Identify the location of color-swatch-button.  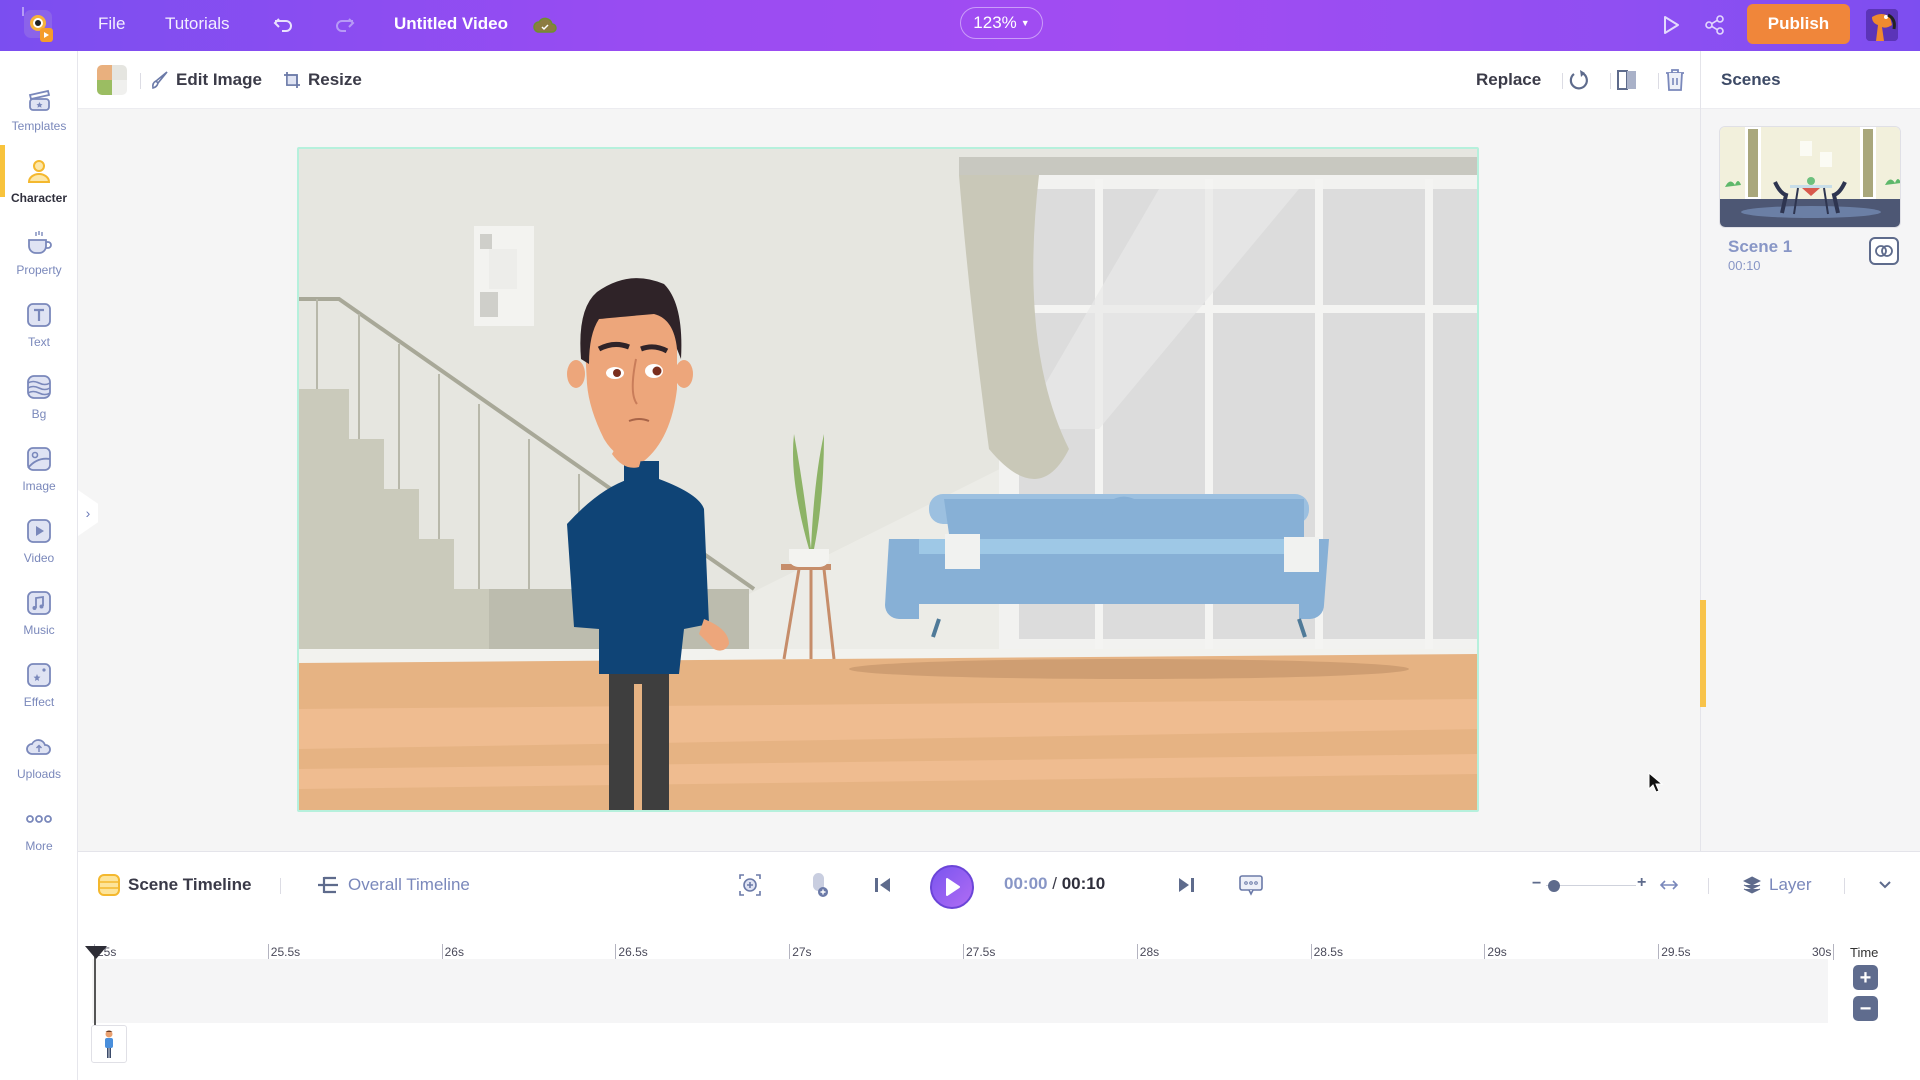
(112, 80).